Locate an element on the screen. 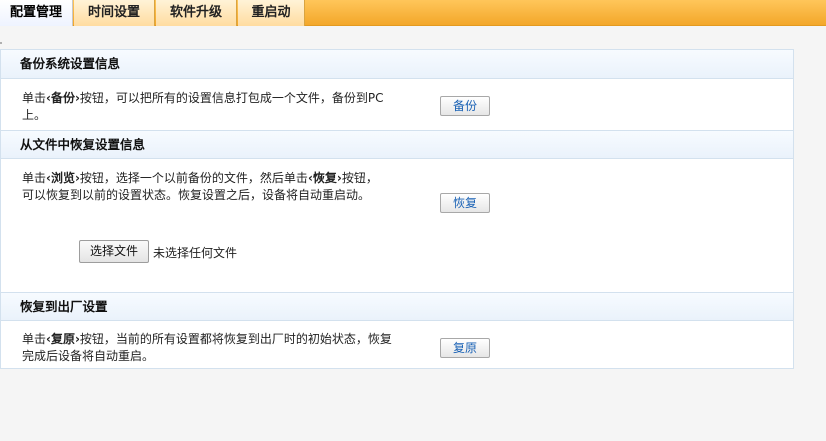 Image resolution: width=826 pixels, height=441 pixels. restore-desc-line2: 可以恢复到以前的设置状态。恢复设置之后，设备将自动重启动。 is located at coordinates (196, 195).